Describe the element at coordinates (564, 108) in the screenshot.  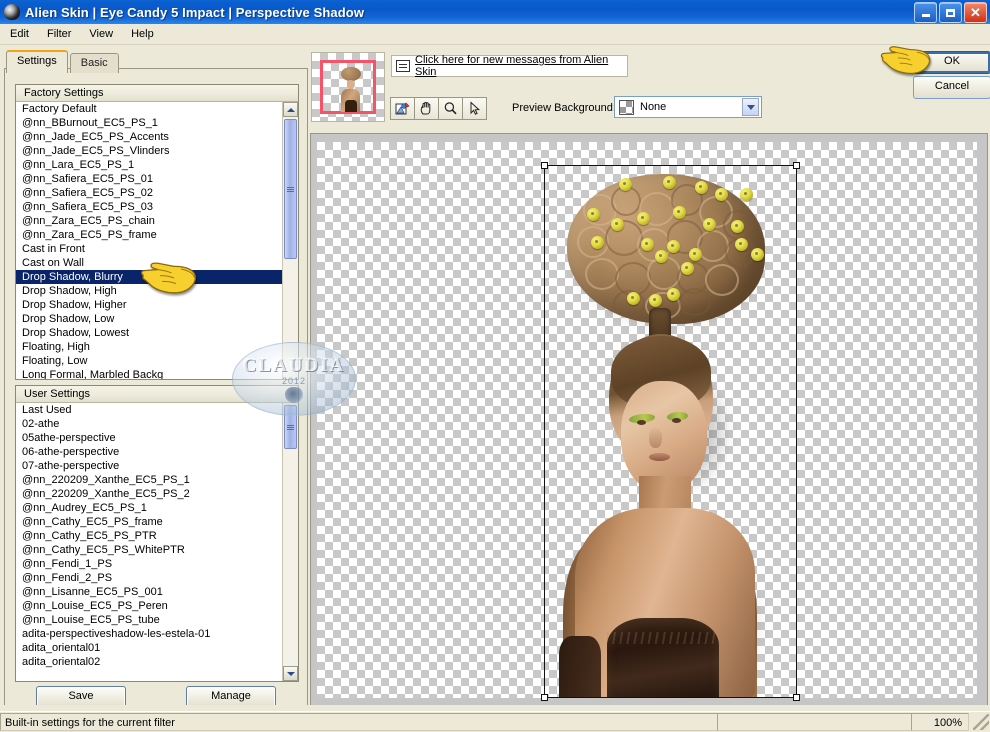
I see `preview-background-label: Preview Background:` at that location.